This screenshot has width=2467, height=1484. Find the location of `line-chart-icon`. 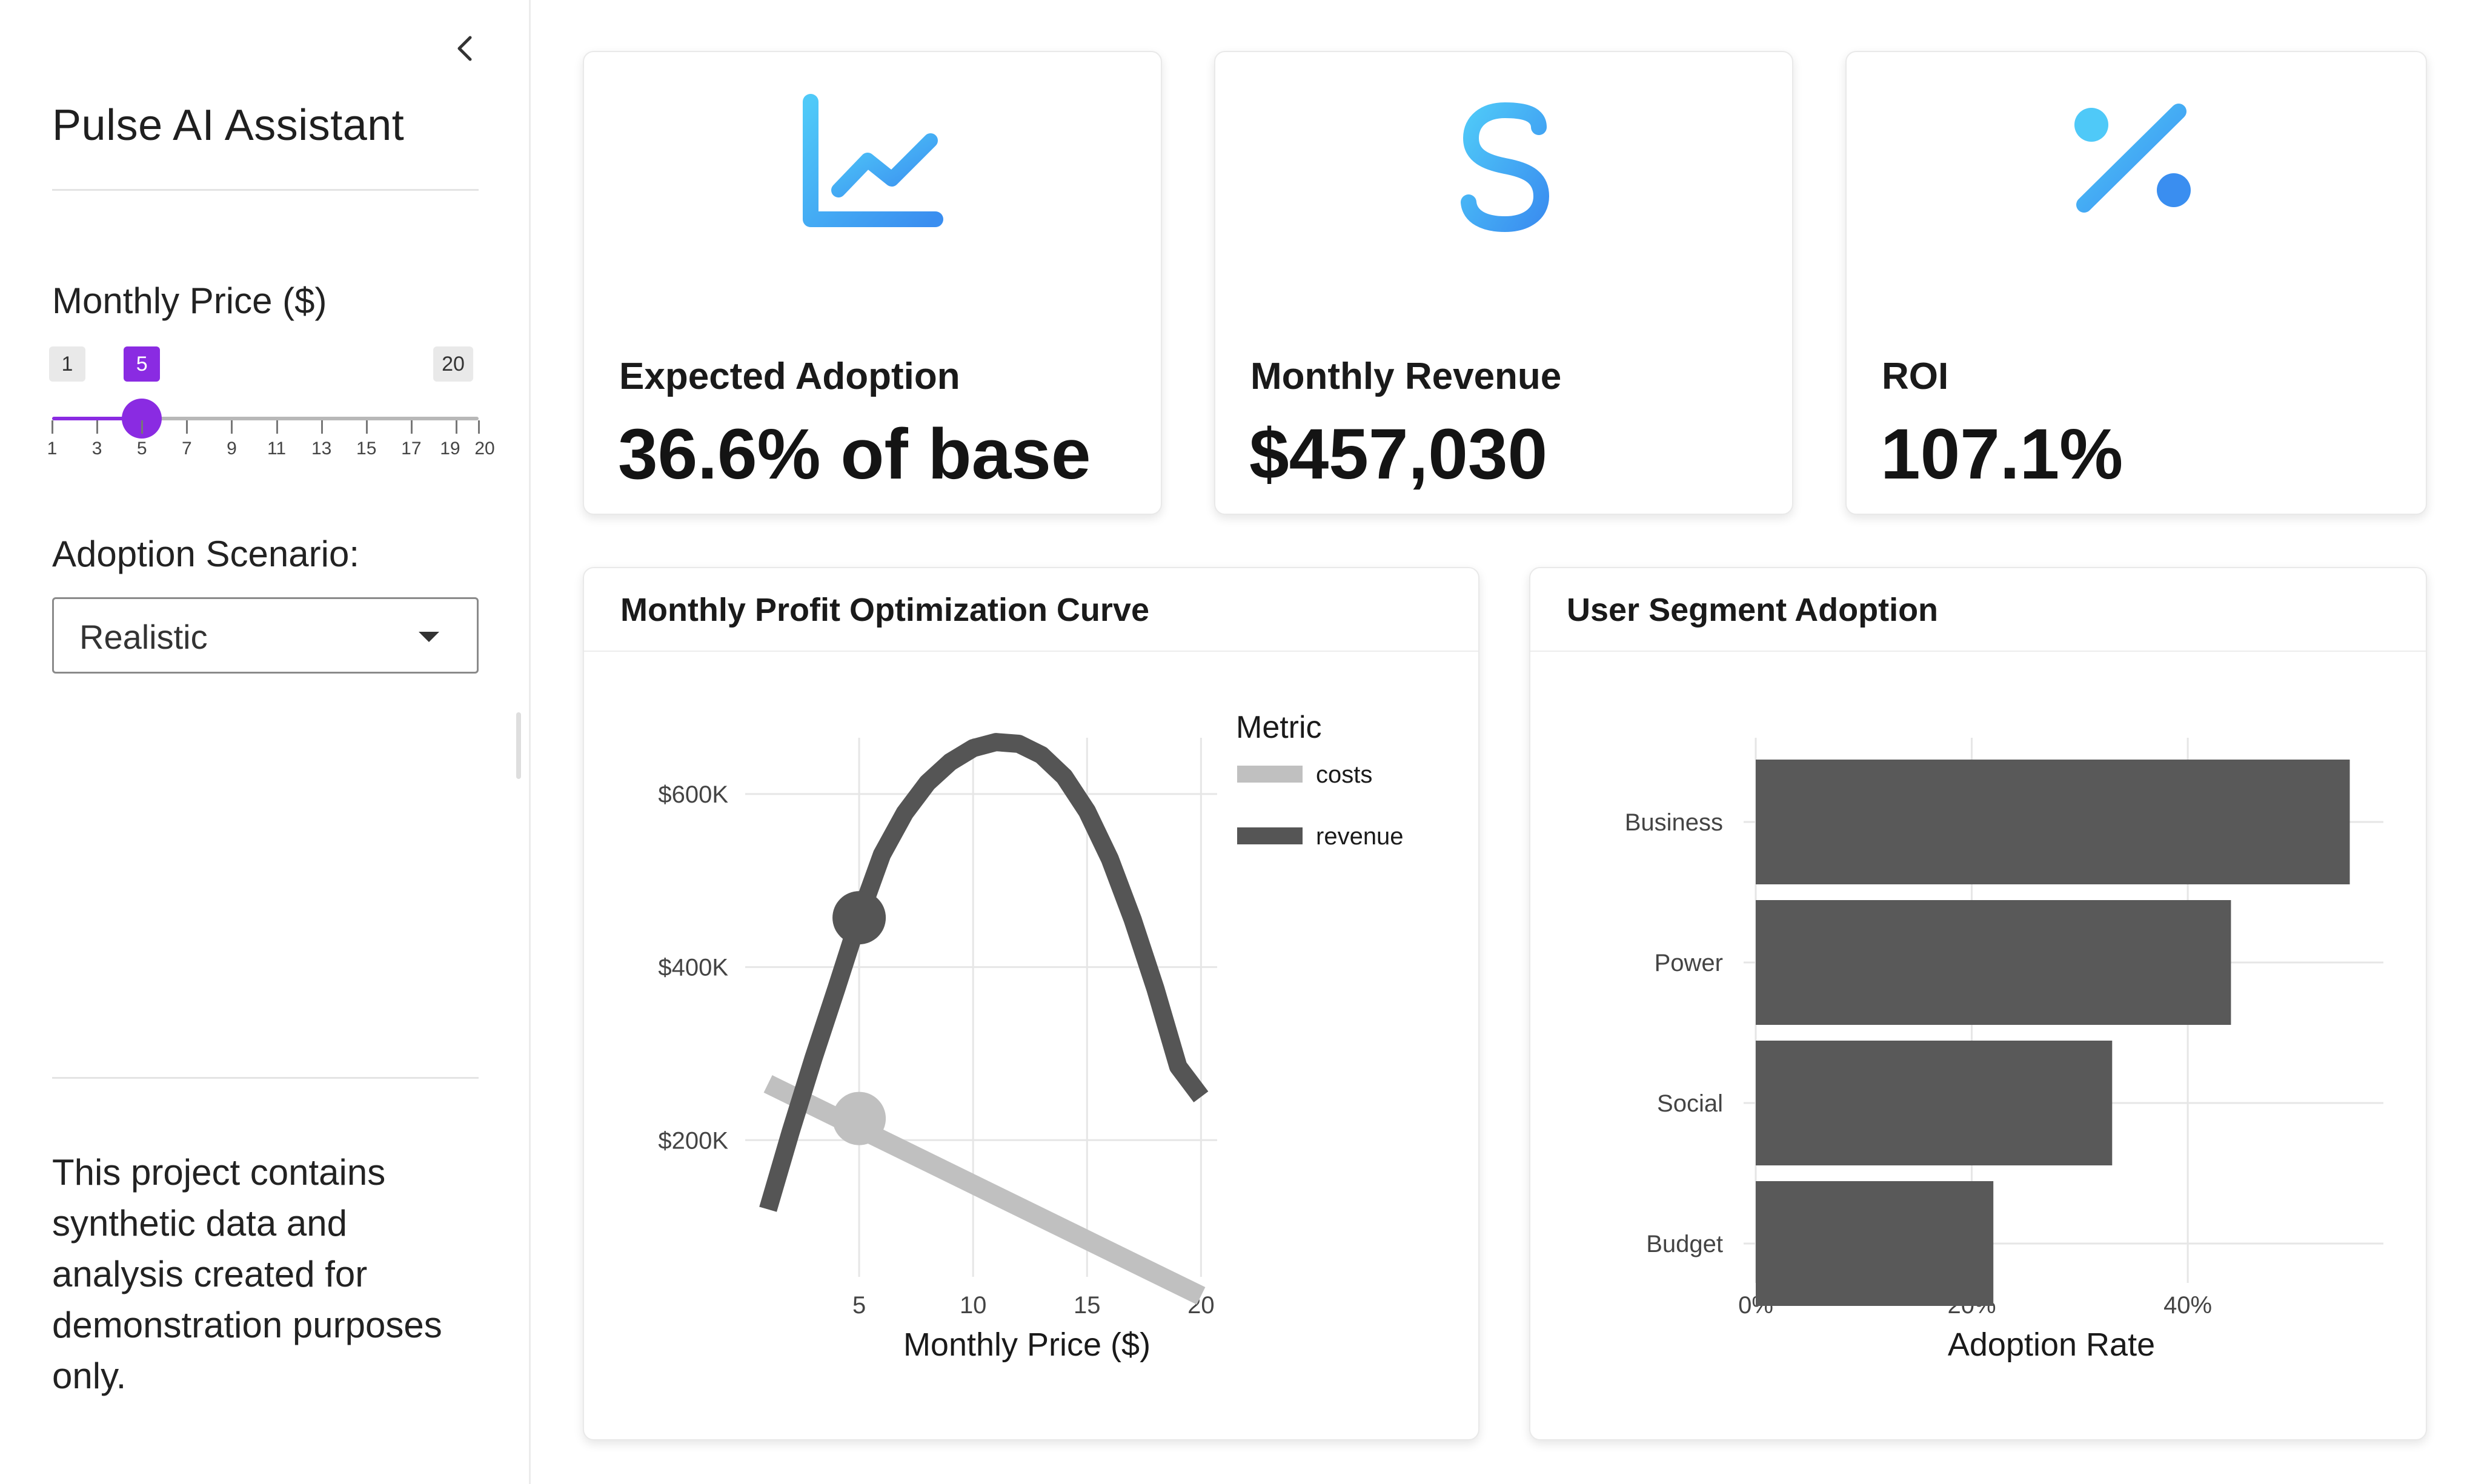

line-chart-icon is located at coordinates (873, 161).